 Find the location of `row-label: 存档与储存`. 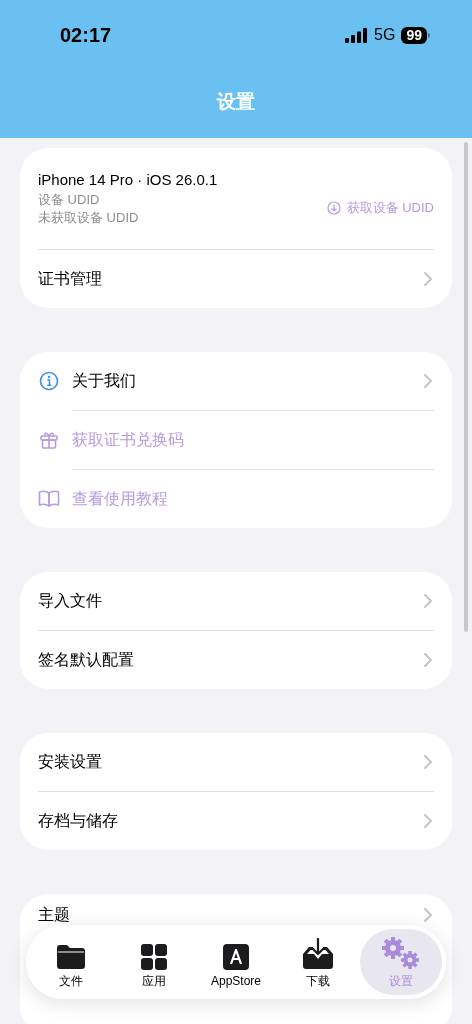

row-label: 存档与储存 is located at coordinates (78, 820).